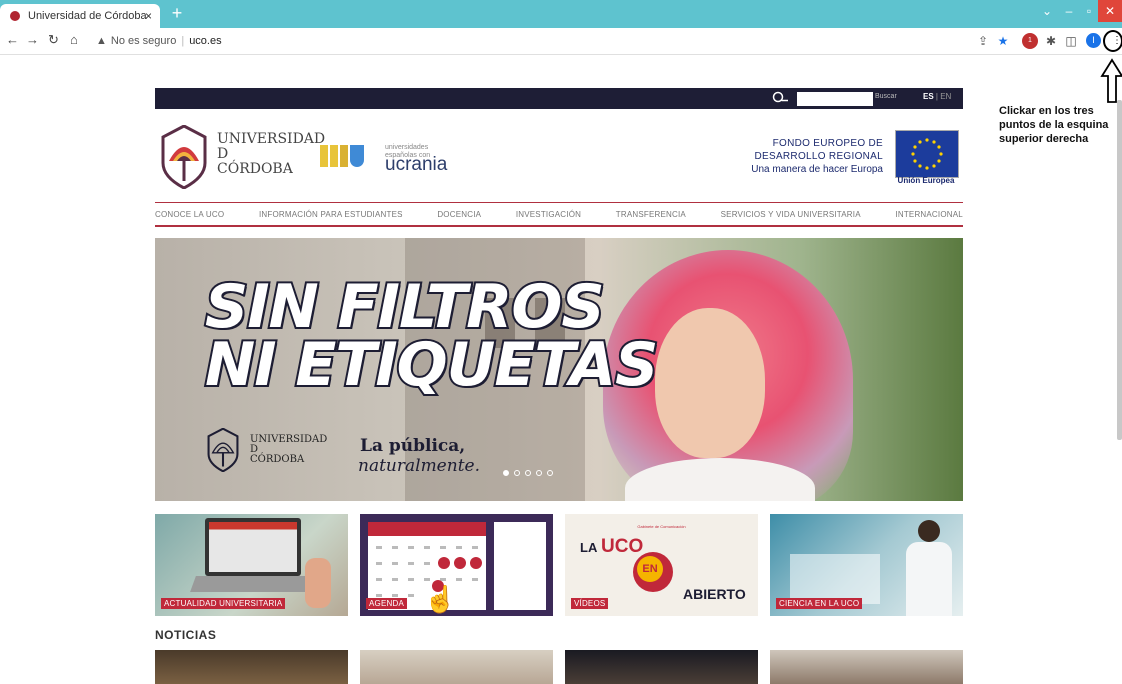 This screenshot has height=684, width=1122. I want to click on warning-icon: ▲, so click(101, 41).